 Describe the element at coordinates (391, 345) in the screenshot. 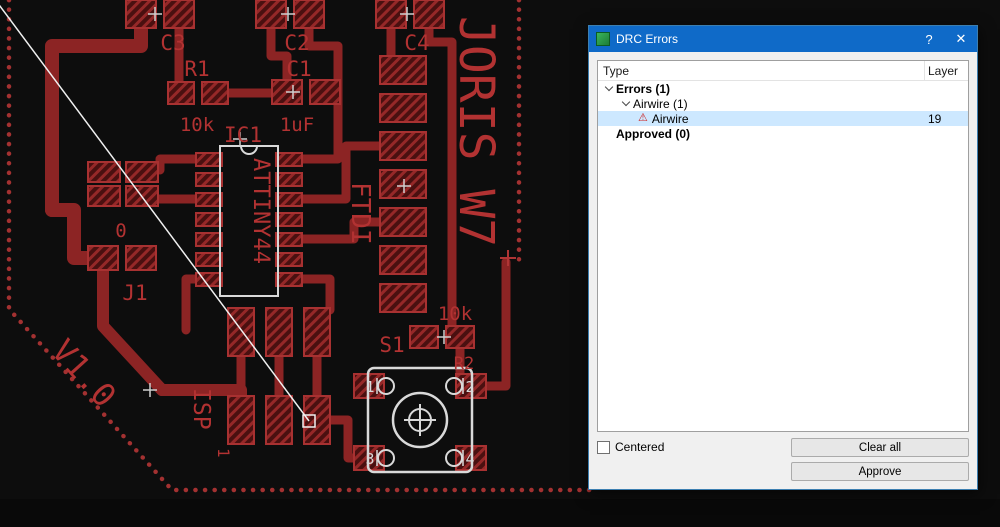

I see `label-s1: S1` at that location.